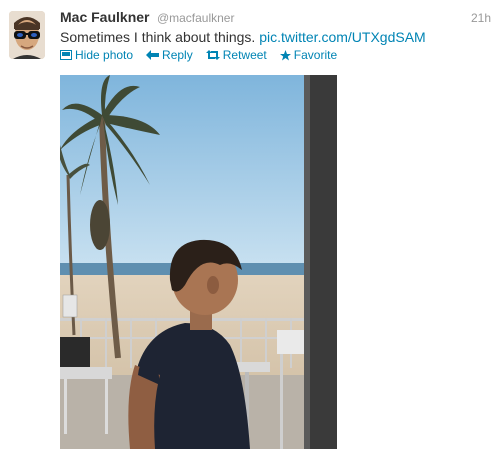 The width and height of the screenshot is (499, 454). I want to click on star-icon, so click(285, 54).